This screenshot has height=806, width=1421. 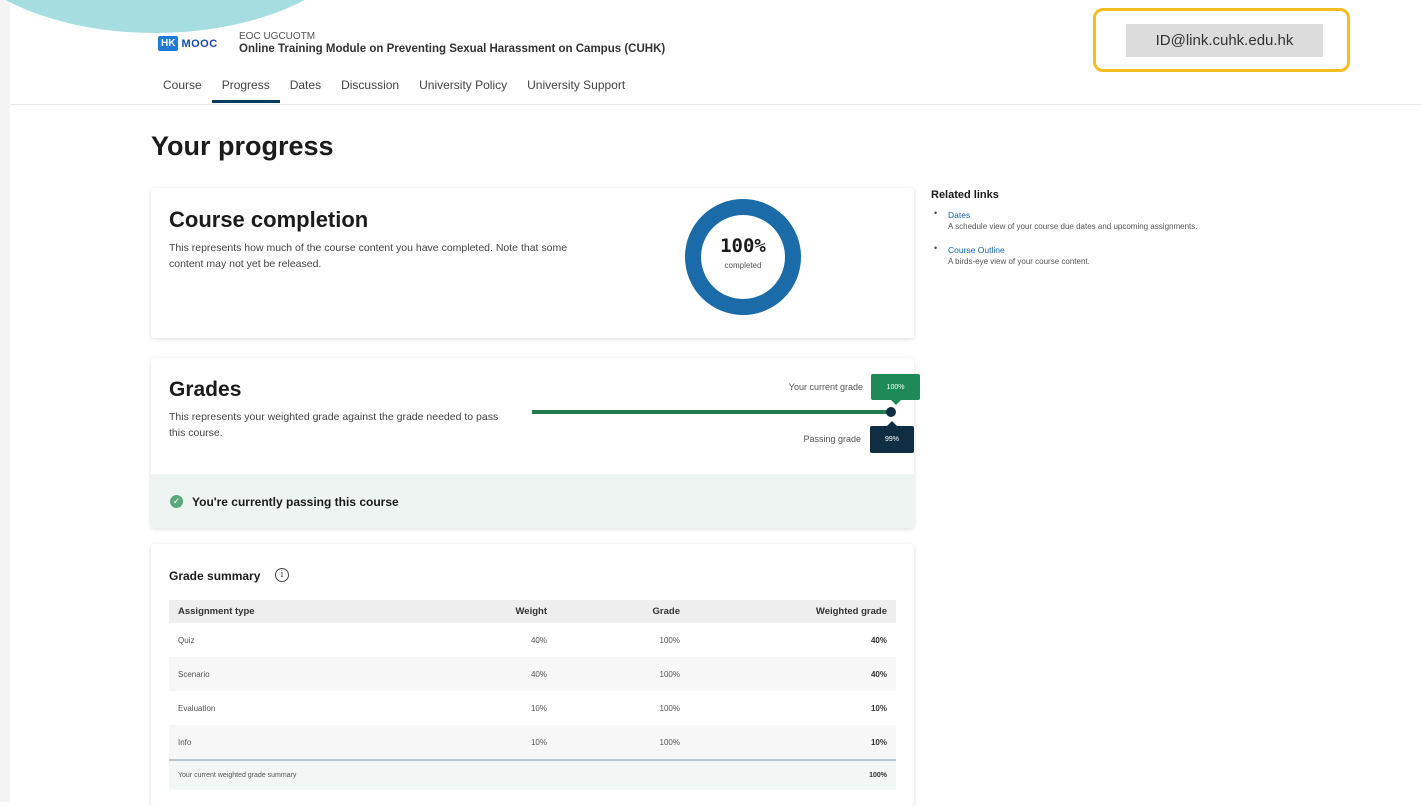 What do you see at coordinates (892, 437) in the screenshot?
I see `passing-grade-badge: 99%` at bounding box center [892, 437].